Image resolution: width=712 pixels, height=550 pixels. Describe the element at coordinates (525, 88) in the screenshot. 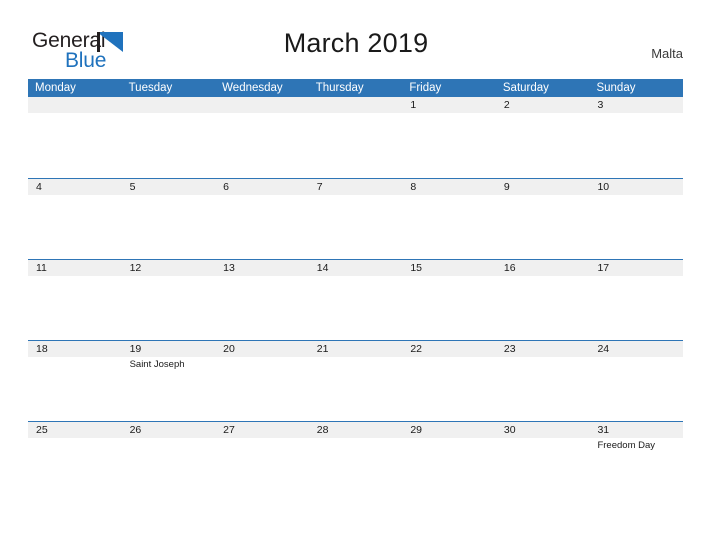

I see `weekday-saturday: Saturday` at that location.